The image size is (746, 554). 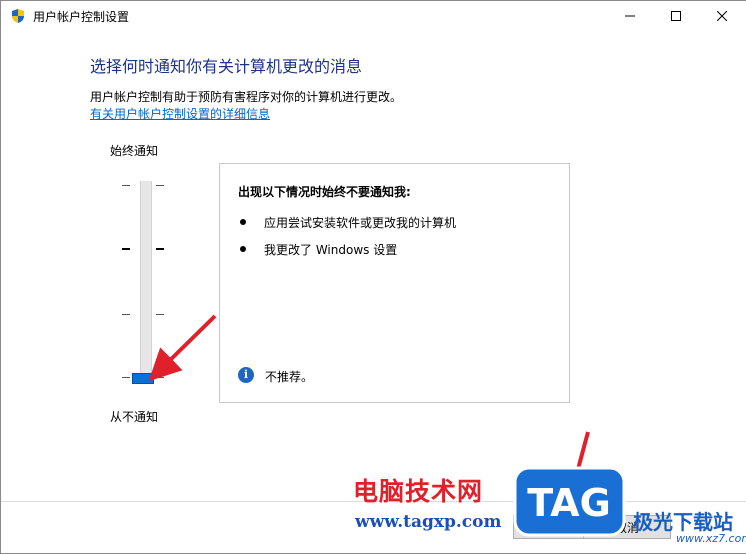 I want to click on maximize-icon, so click(x=676, y=16).